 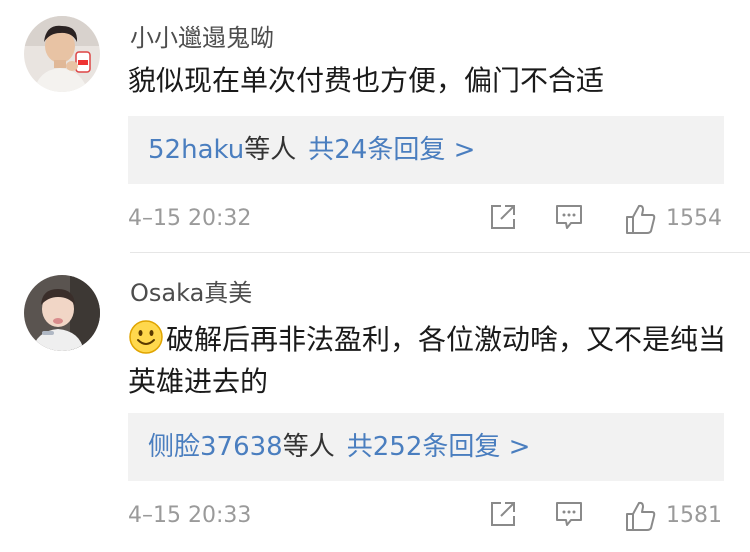 What do you see at coordinates (428, 220) in the screenshot?
I see `comment-meta: 4–15 20:32 1554` at bounding box center [428, 220].